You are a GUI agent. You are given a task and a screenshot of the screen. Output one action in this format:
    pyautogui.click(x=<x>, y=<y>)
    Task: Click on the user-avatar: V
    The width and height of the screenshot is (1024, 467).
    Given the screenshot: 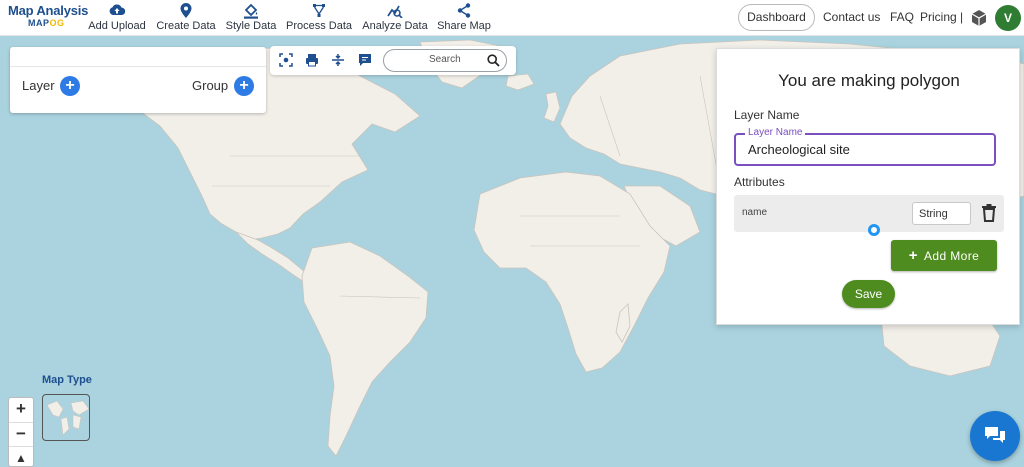 What is the action you would take?
    pyautogui.click(x=1008, y=18)
    